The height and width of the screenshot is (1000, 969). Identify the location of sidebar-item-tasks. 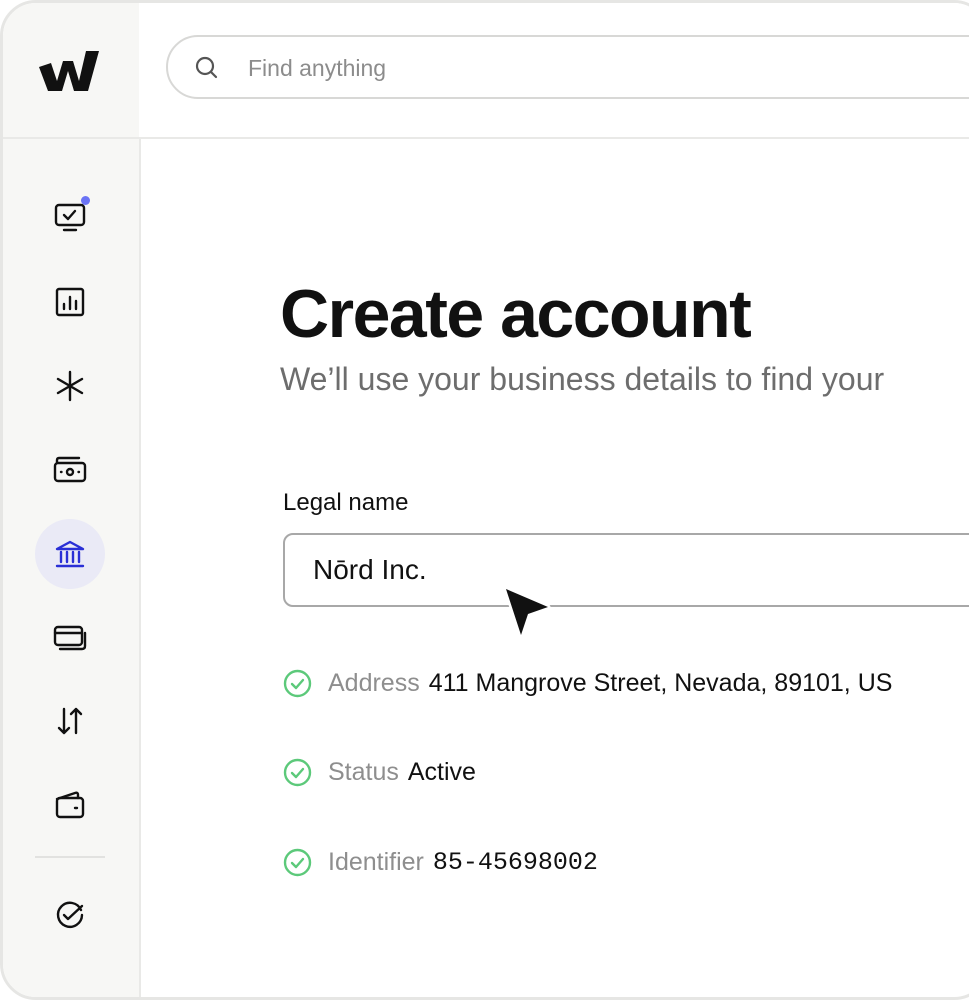
(70, 217).